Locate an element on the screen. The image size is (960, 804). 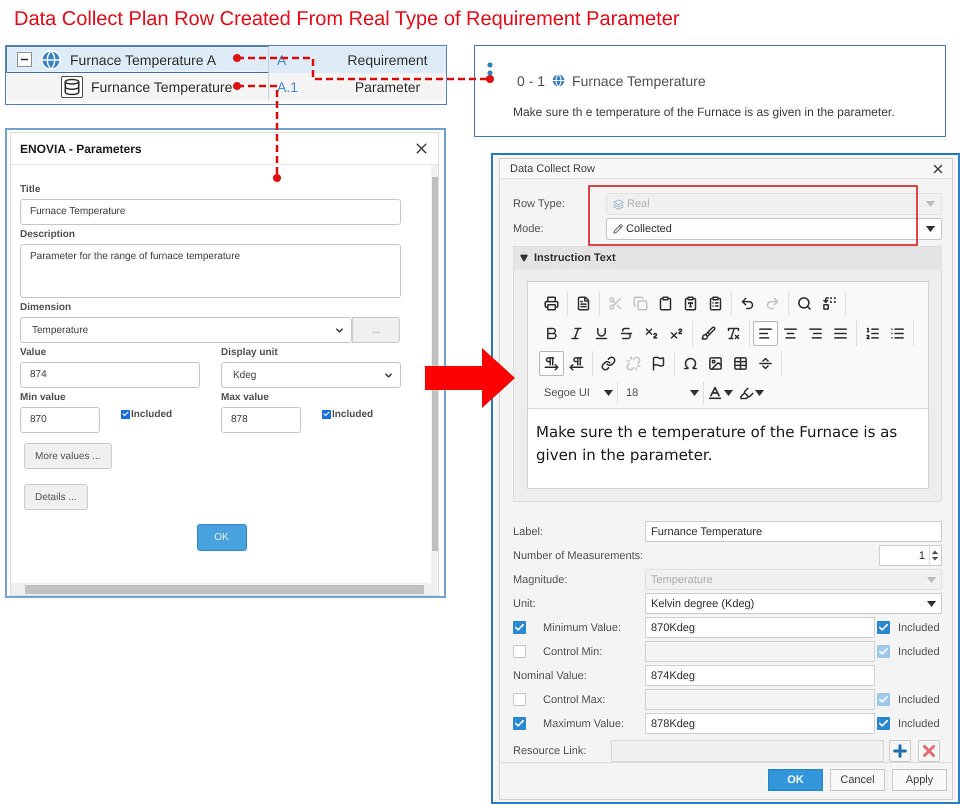
instruction-text: Make sure th e temperature of the Furnace is as given in the parameter. is located at coordinates (728, 448).